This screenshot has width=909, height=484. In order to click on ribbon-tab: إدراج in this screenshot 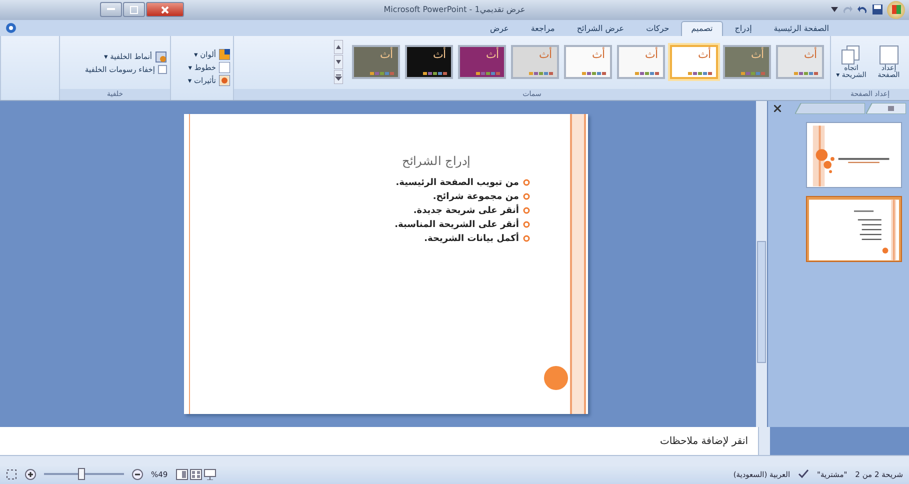, I will do `click(743, 28)`.